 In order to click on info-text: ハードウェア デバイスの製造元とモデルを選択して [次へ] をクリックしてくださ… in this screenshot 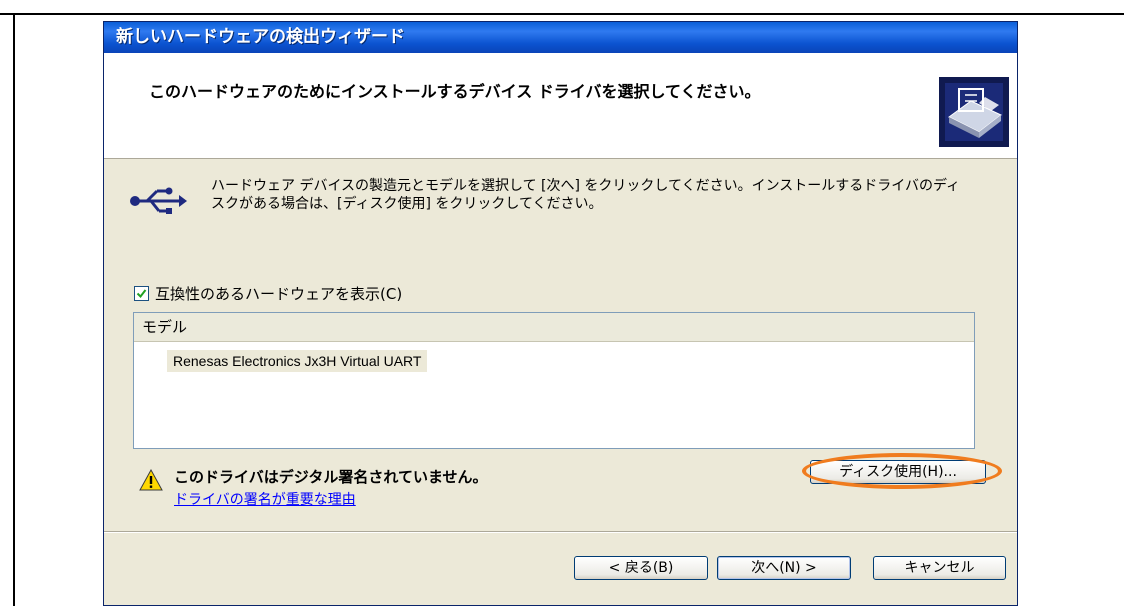, I will do `click(586, 195)`.